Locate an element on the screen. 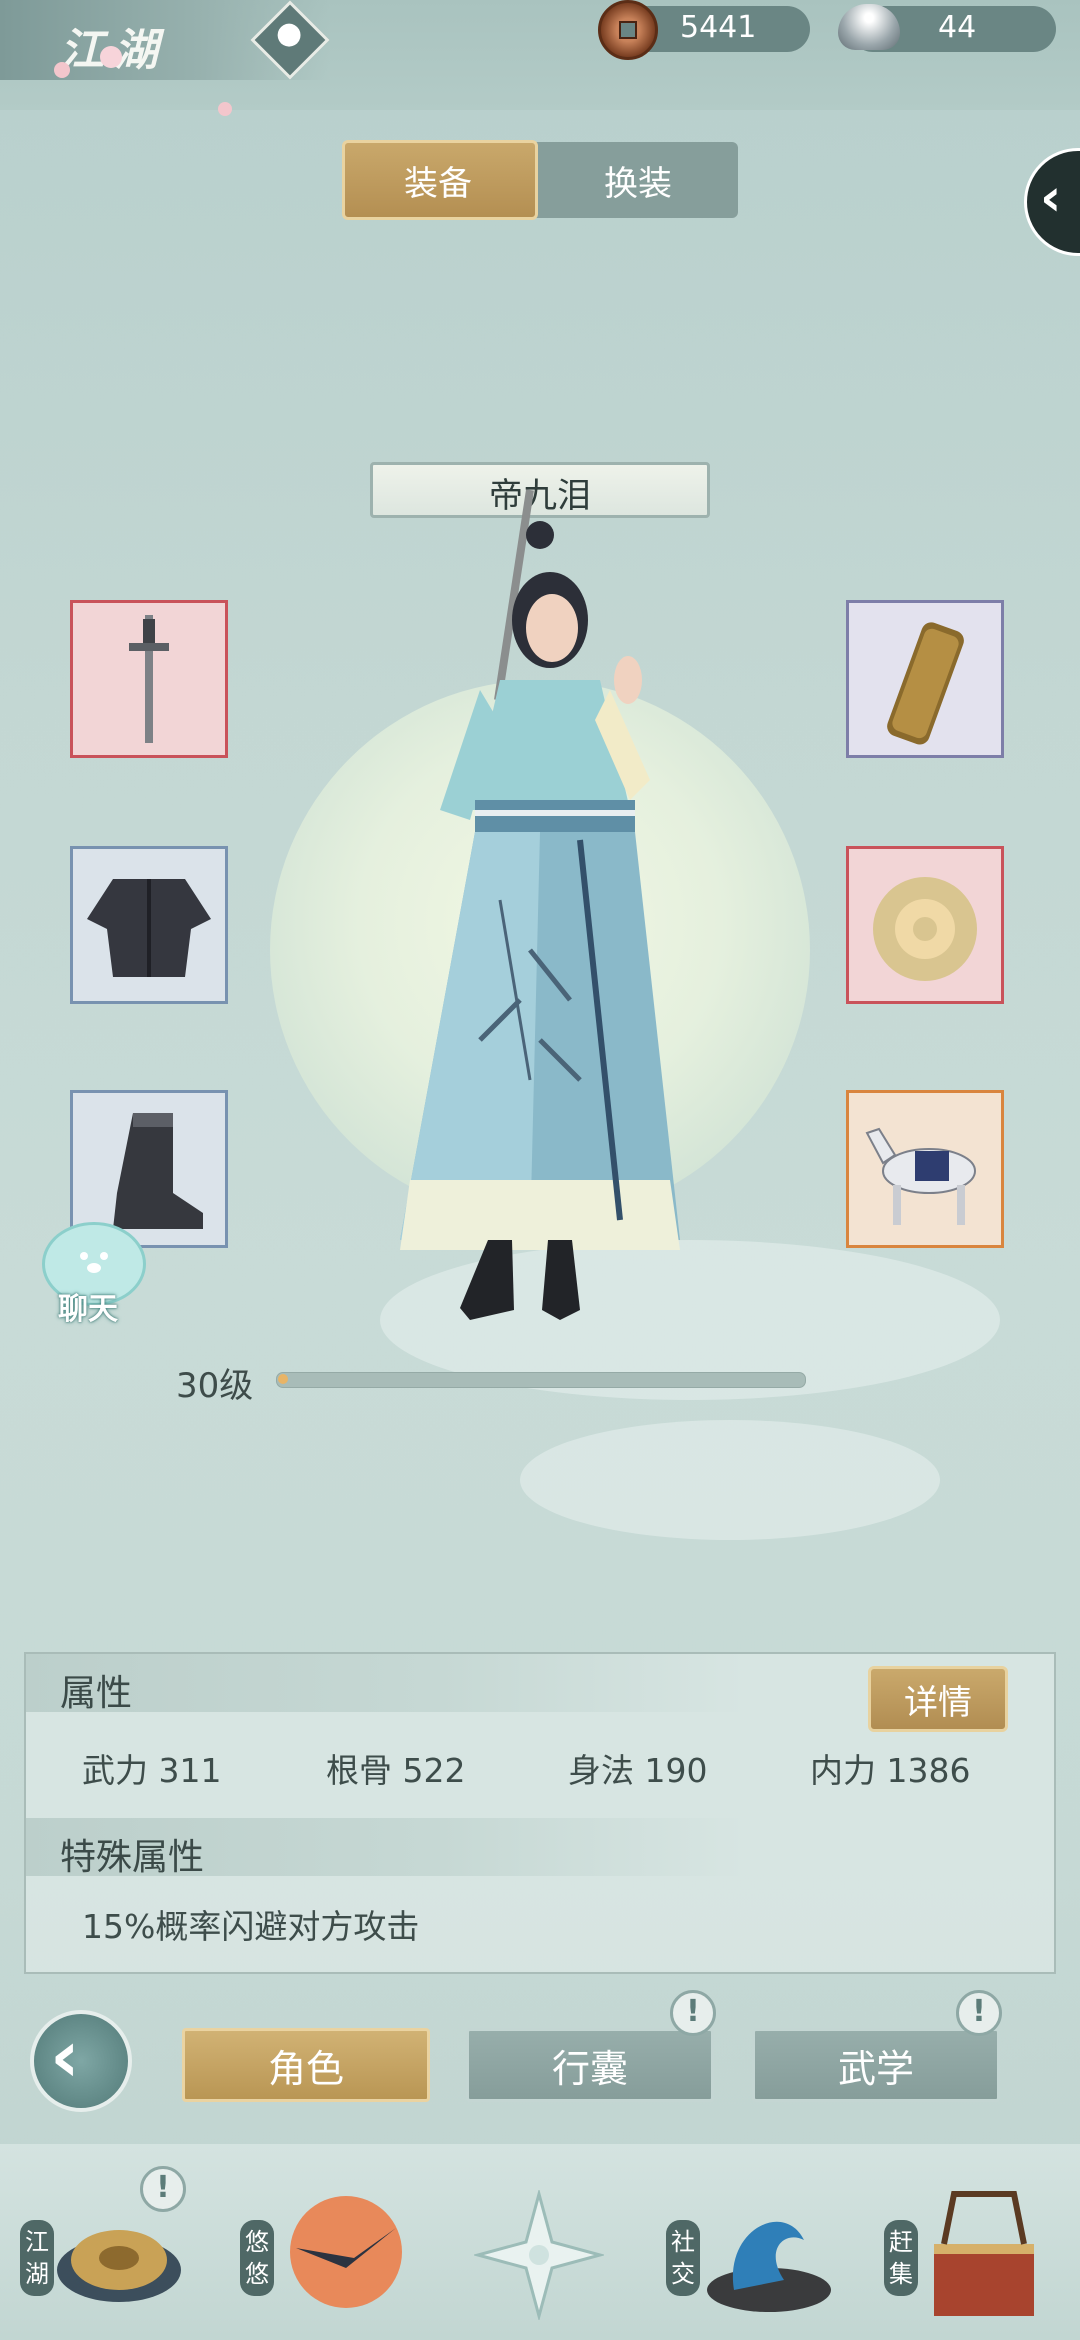 The height and width of the screenshot is (2340, 1080). market-box-icon is located at coordinates (984, 2253).